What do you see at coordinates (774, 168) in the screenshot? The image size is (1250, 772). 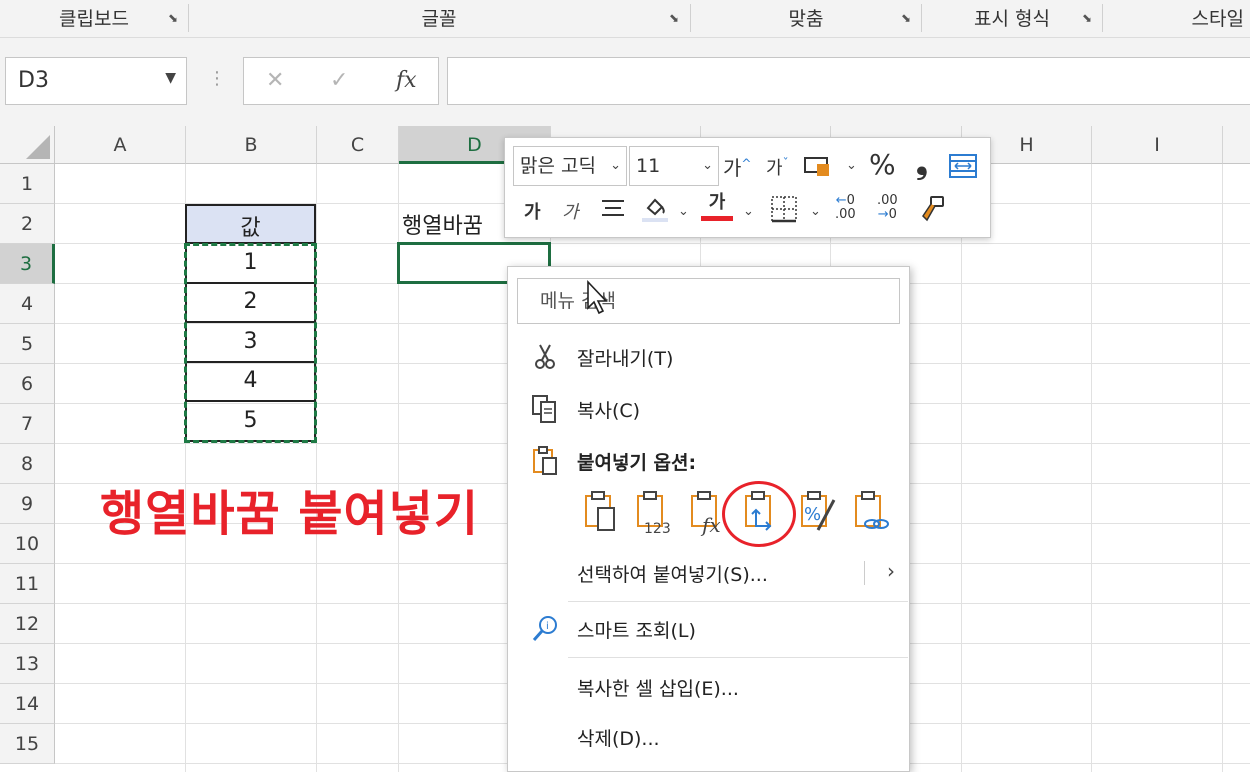 I see `decrease-font-glyph: 가` at bounding box center [774, 168].